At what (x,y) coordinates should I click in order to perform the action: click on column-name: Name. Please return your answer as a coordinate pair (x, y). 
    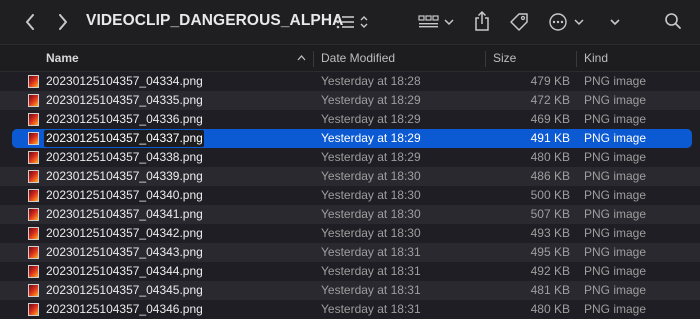
    Looking at the image, I should click on (62, 58).